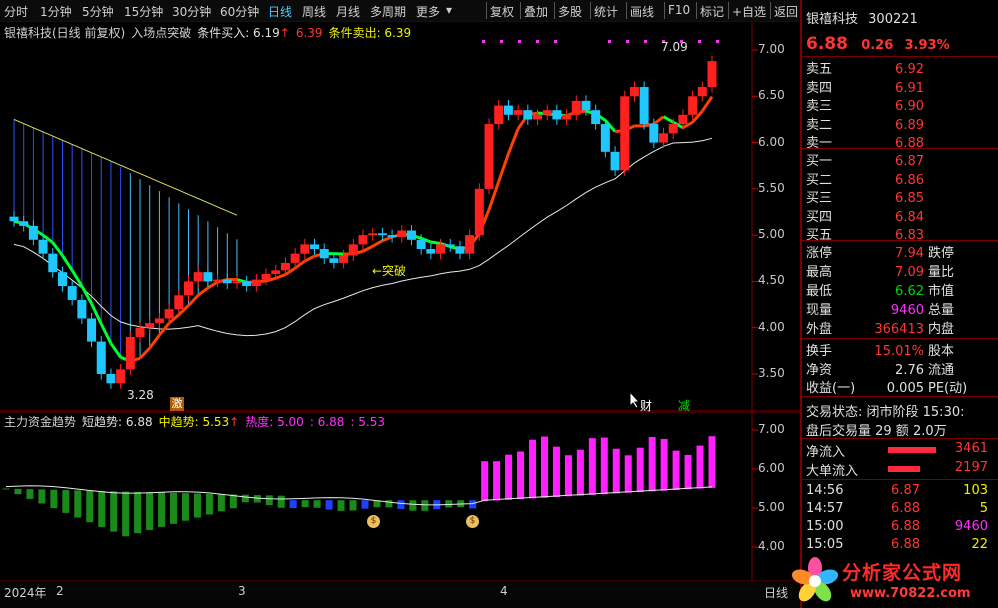 Image resolution: width=998 pixels, height=608 pixels. Describe the element at coordinates (280, 11) in the screenshot. I see `period-tab-6: 日线` at that location.